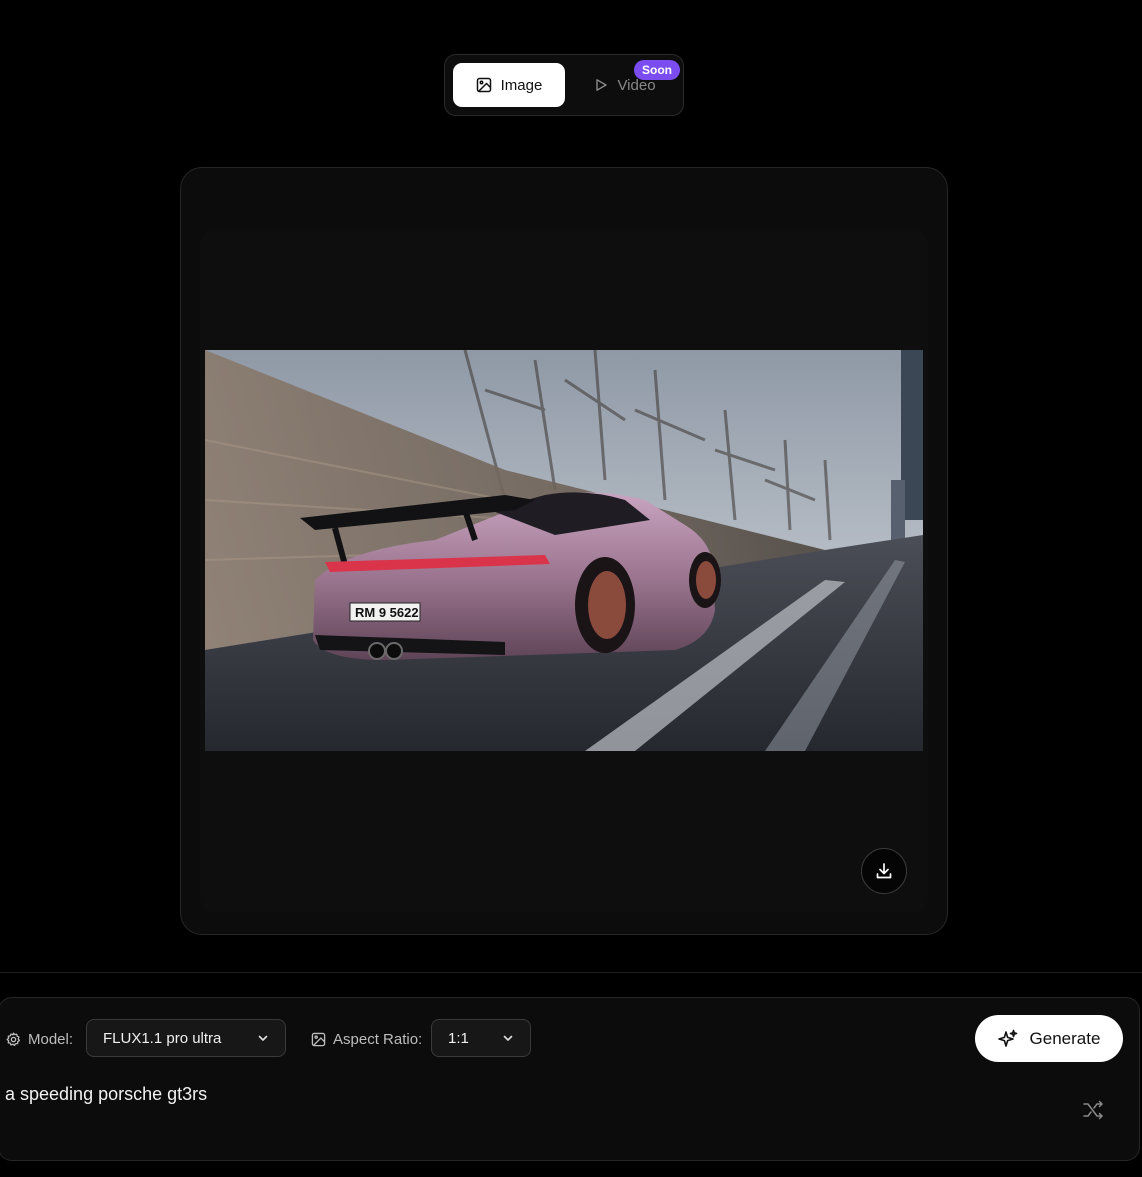 This screenshot has height=1177, width=1142. I want to click on sparkles-icon, so click(1007, 1038).